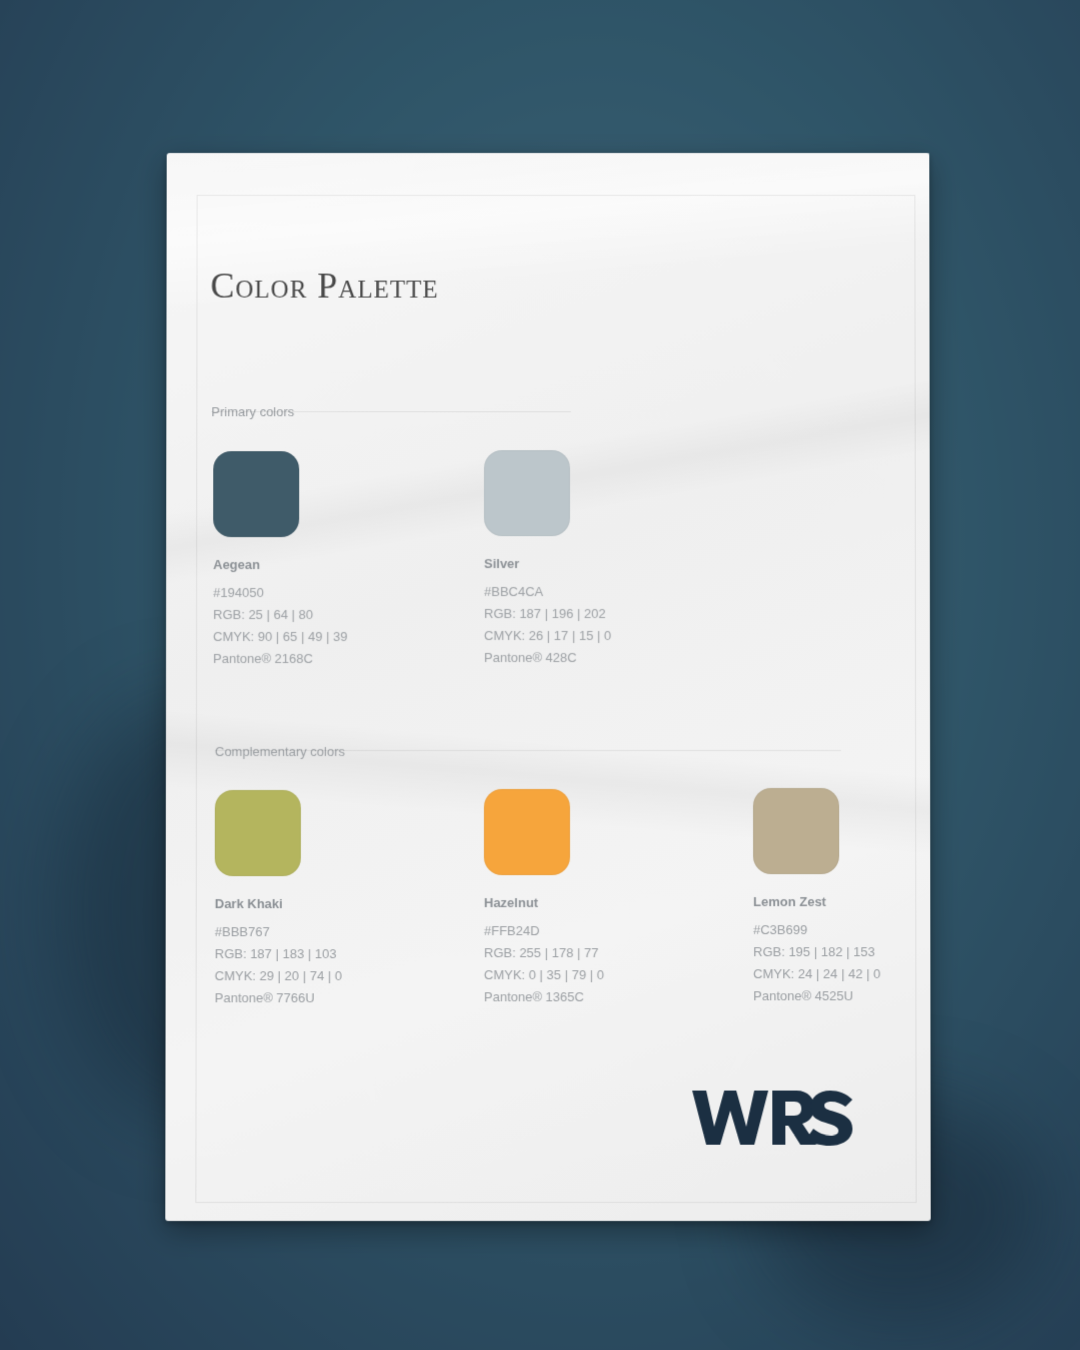 Image resolution: width=1080 pixels, height=1350 pixels. I want to click on swatch-name: Hazelnut, so click(511, 903).